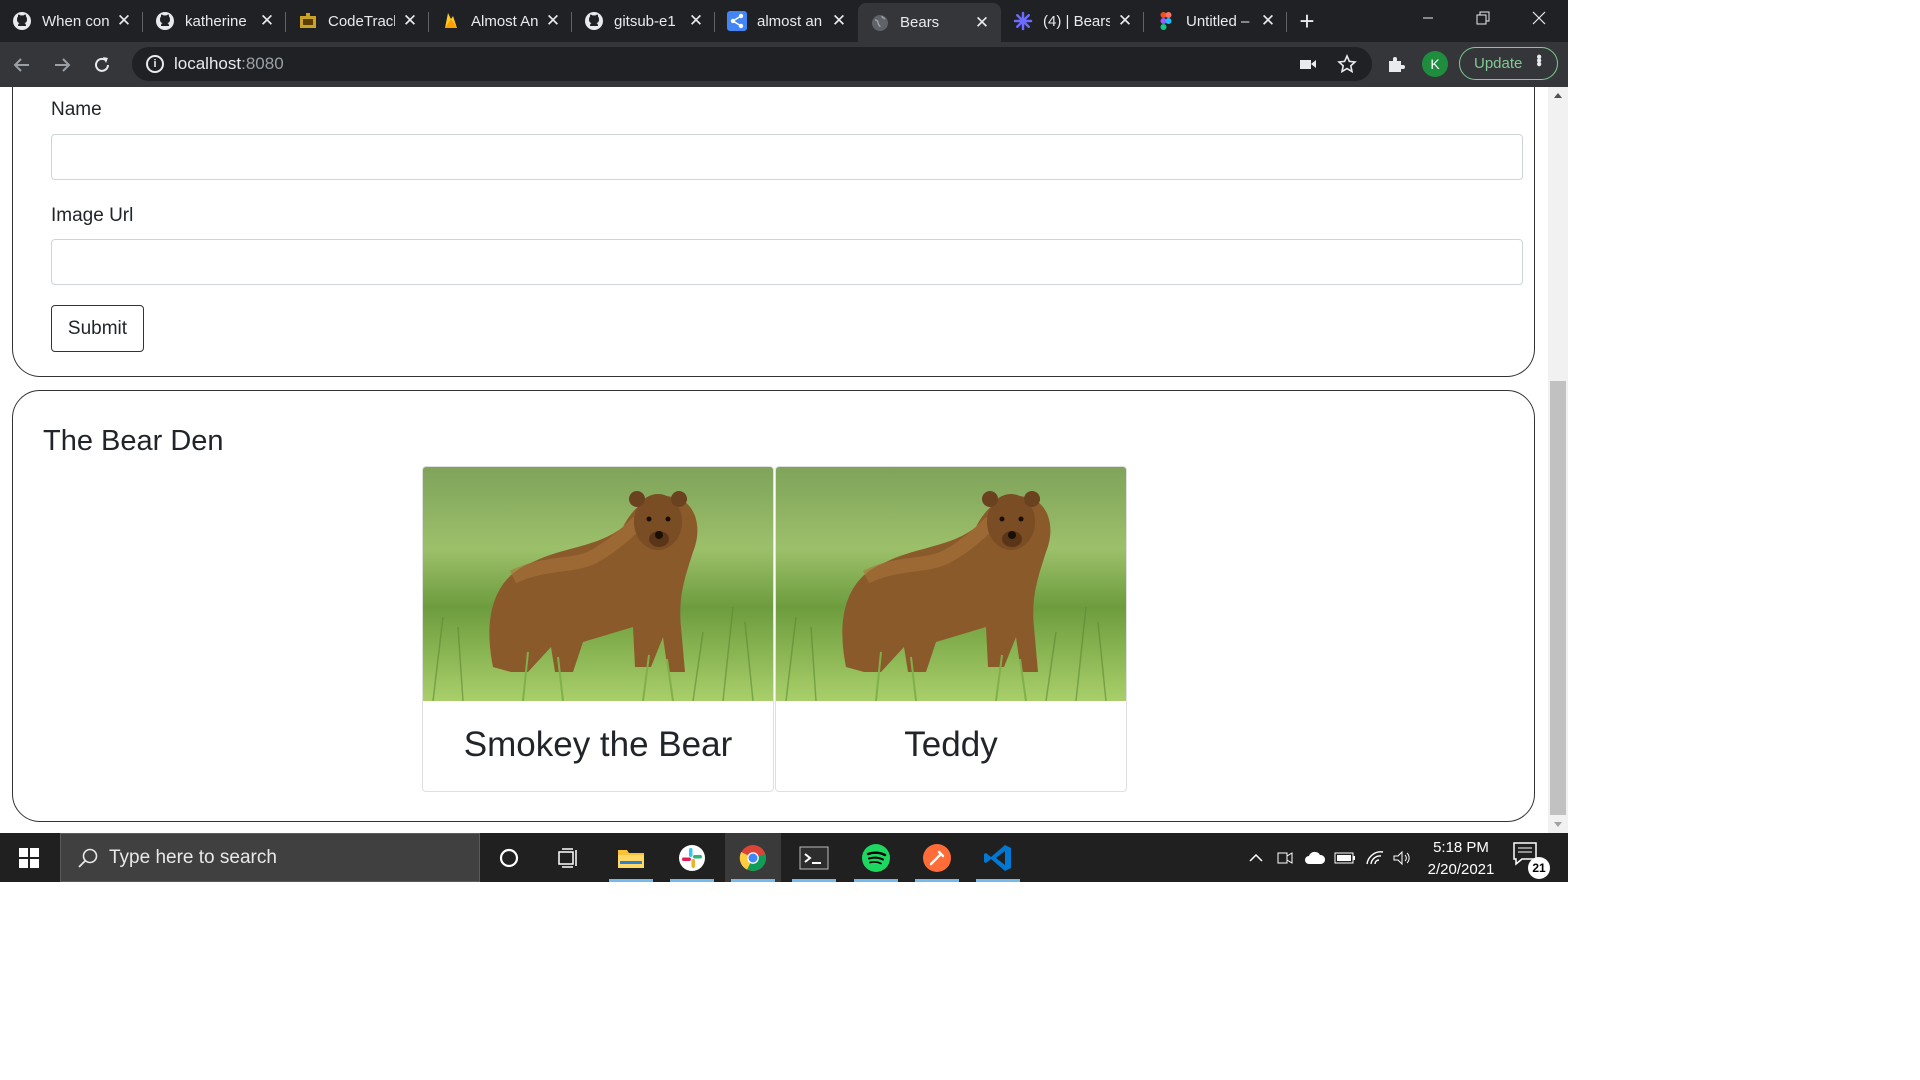  What do you see at coordinates (631, 857) in the screenshot?
I see `file-explorer-icon` at bounding box center [631, 857].